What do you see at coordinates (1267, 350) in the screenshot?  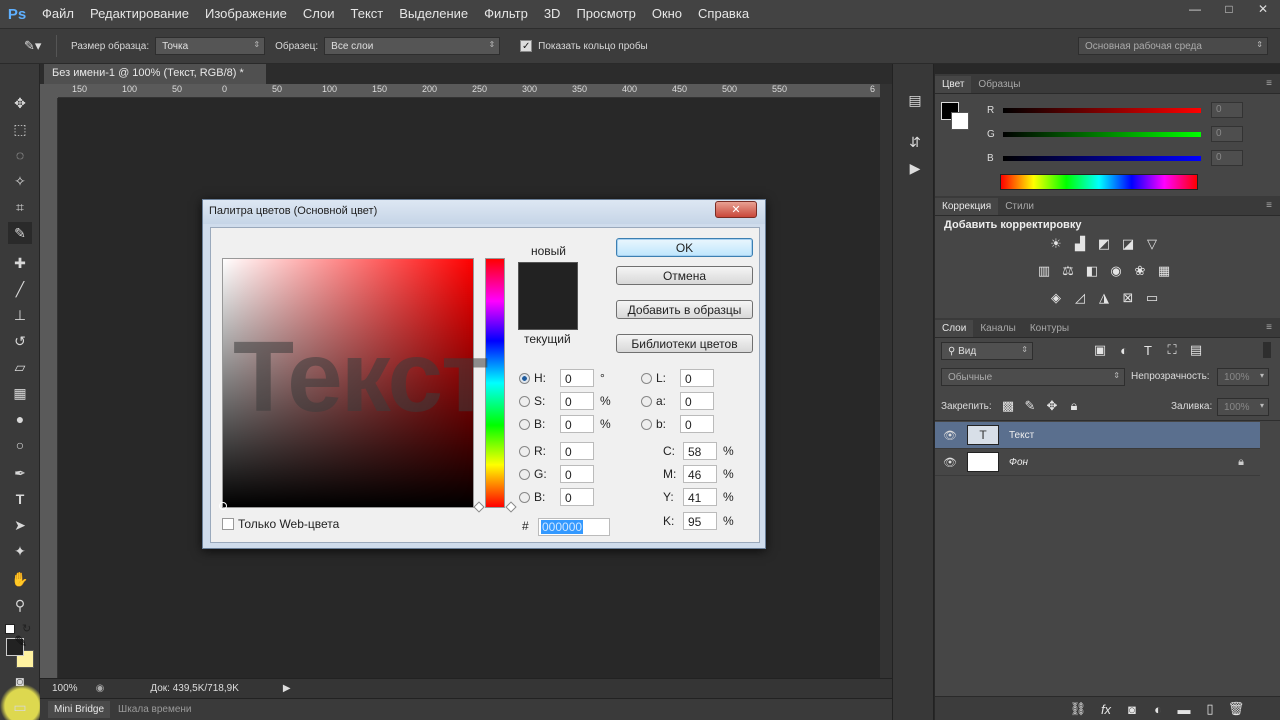 I see `filter-toggle` at bounding box center [1267, 350].